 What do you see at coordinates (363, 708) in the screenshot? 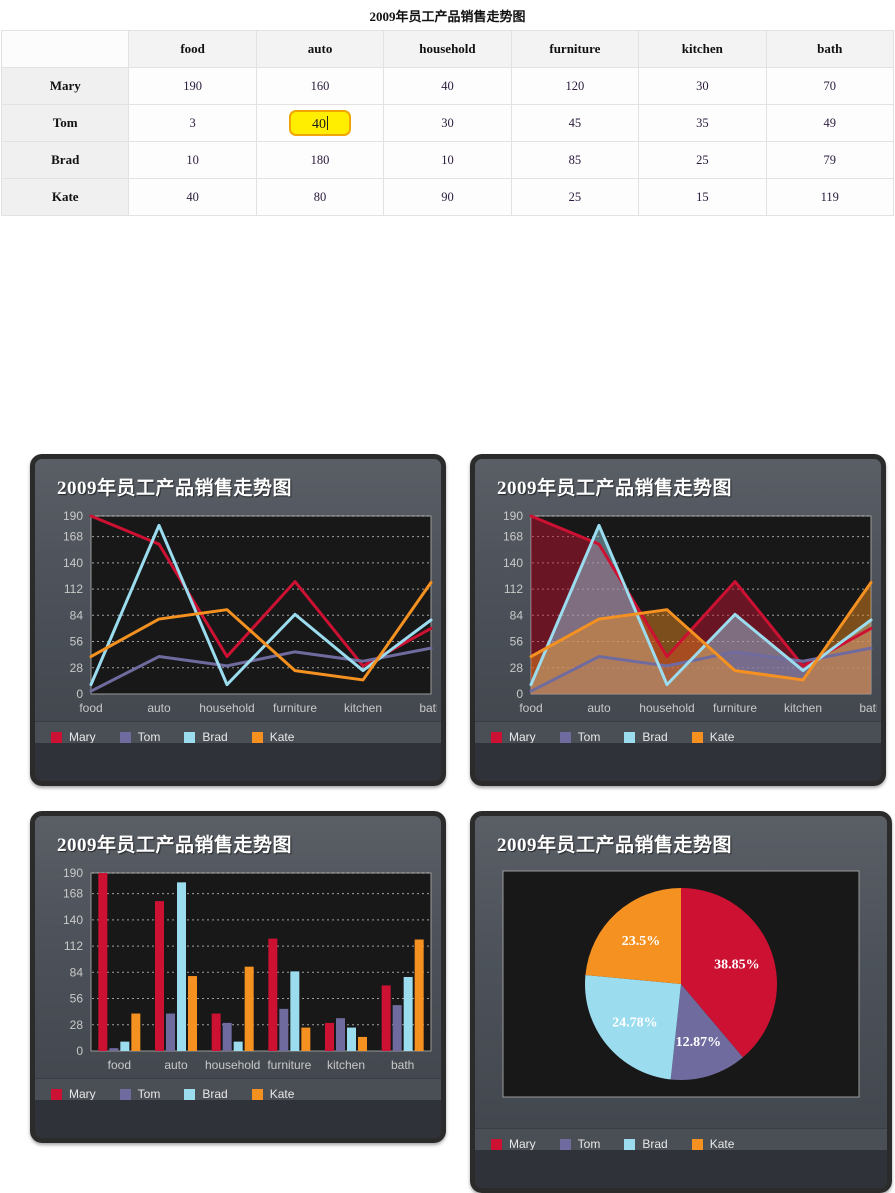
I see `svg-text: kitchen` at bounding box center [363, 708].